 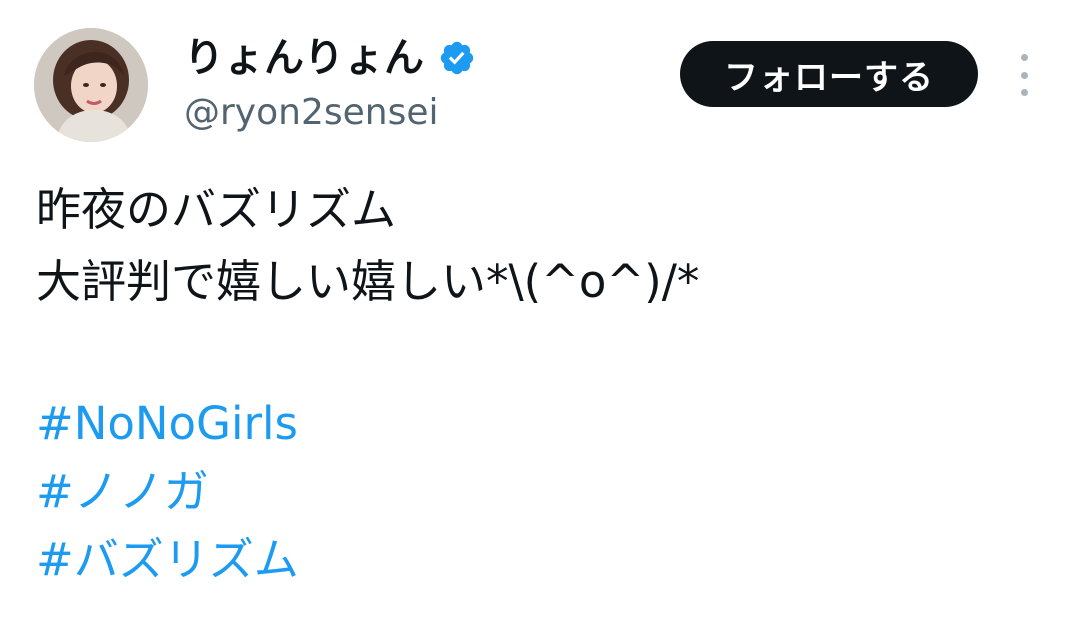 I want to click on avatar, so click(x=91, y=85).